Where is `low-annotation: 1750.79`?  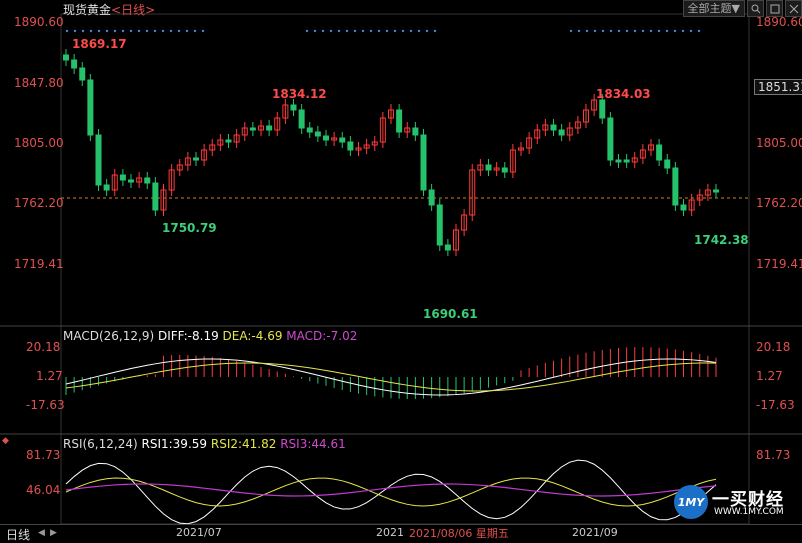 low-annotation: 1750.79 is located at coordinates (189, 228).